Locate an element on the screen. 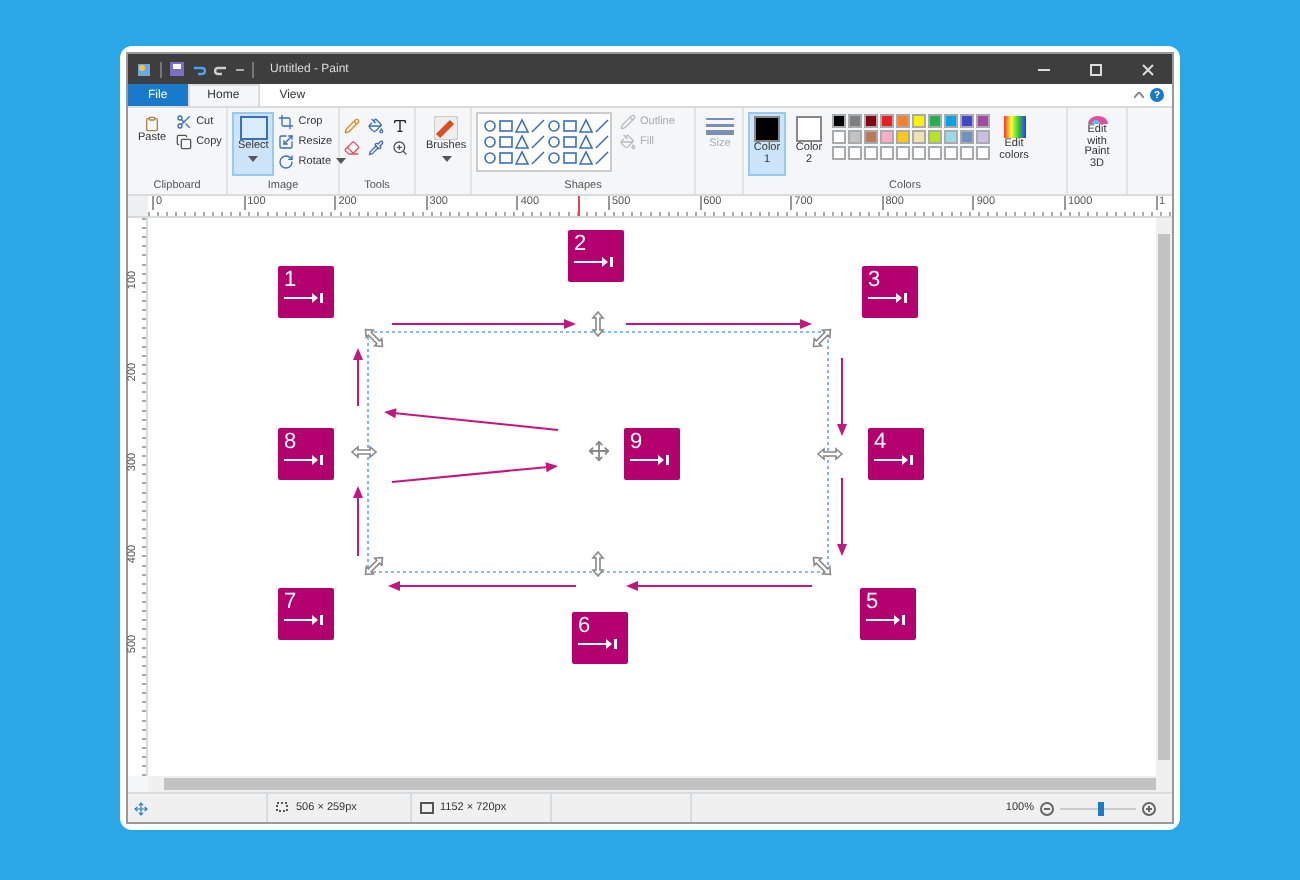  shapes-gallery-drawing is located at coordinates (544, 142).